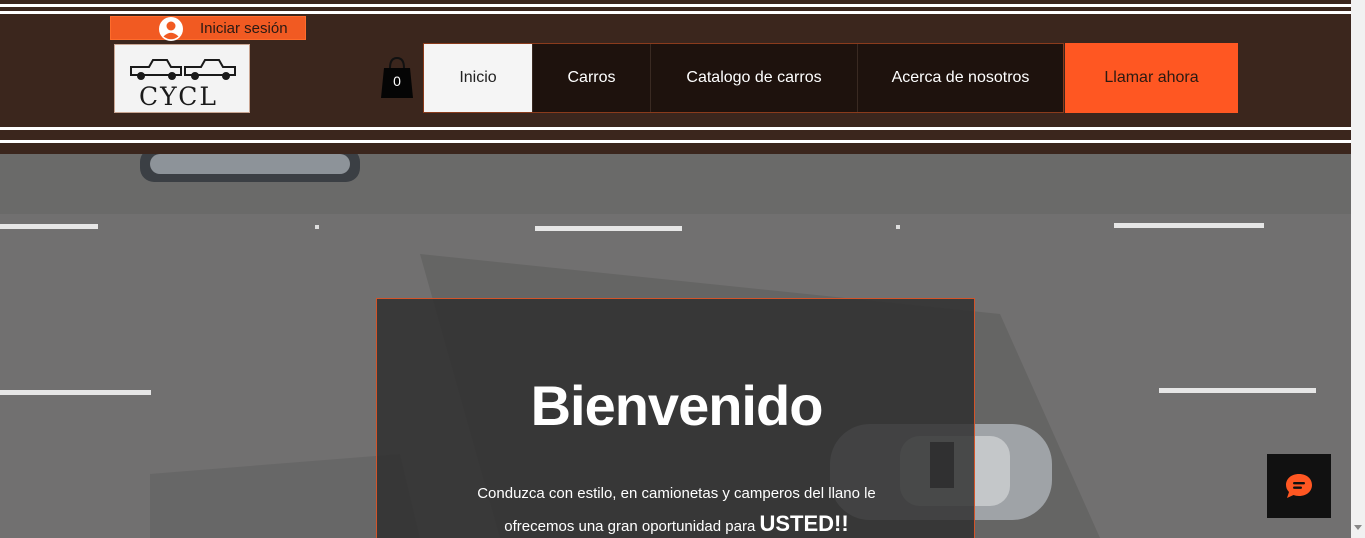  Describe the element at coordinates (397, 81) in the screenshot. I see `cart-count: 0` at that location.